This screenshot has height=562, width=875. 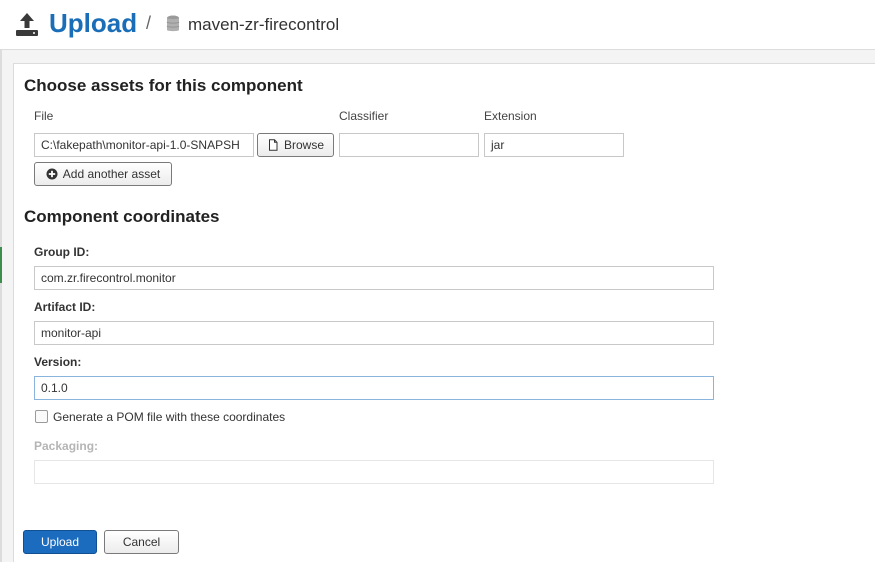 I want to click on add-another-asset-button: Add another asset, so click(x=103, y=174).